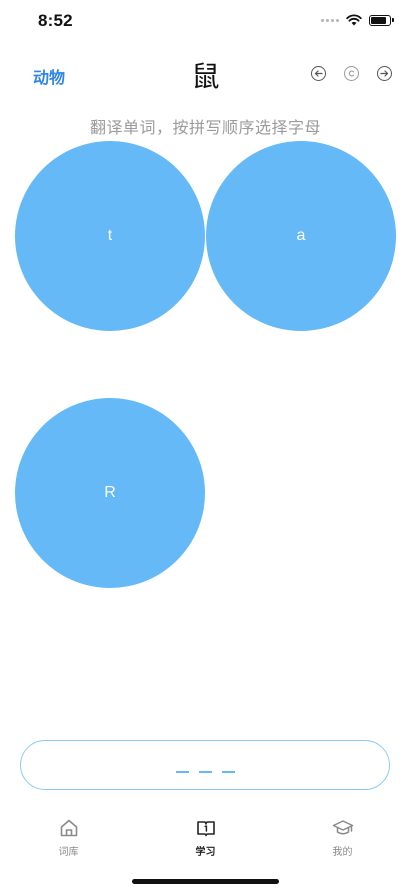 This screenshot has height=893, width=411. Describe the element at coordinates (205, 881) in the screenshot. I see `home-indicator` at that location.